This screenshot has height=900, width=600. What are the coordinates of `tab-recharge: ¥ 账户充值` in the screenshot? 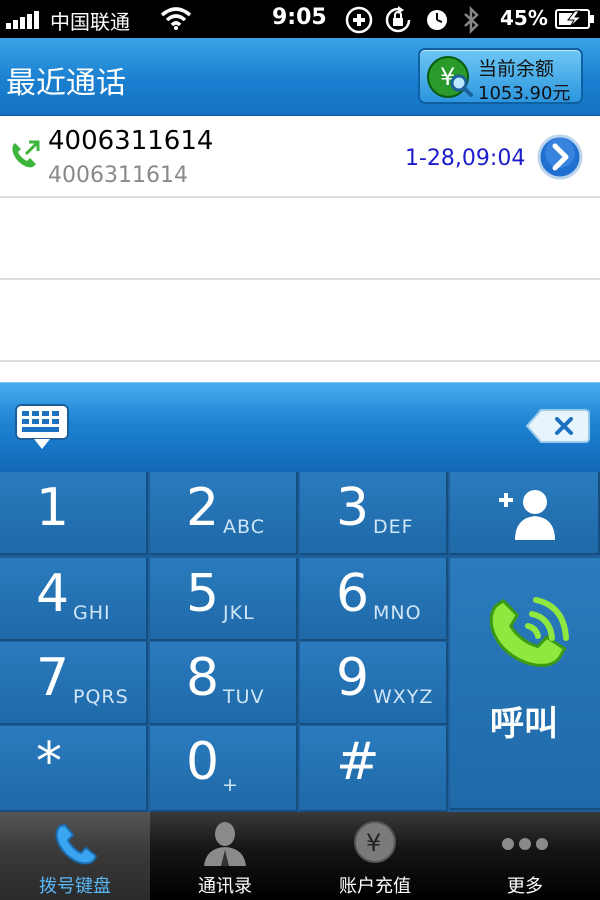 It's located at (375, 856).